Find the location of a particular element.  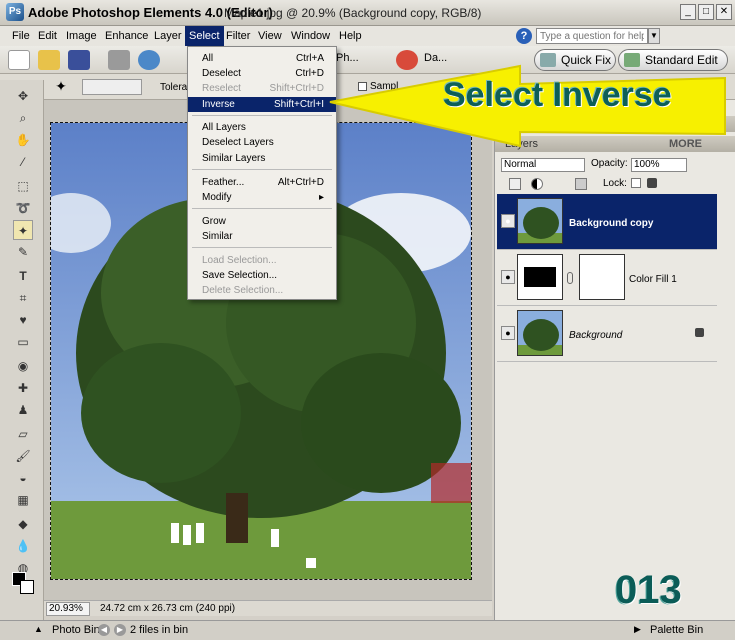

menu-item-all: All Ctrl+A is located at coordinates (262, 58).